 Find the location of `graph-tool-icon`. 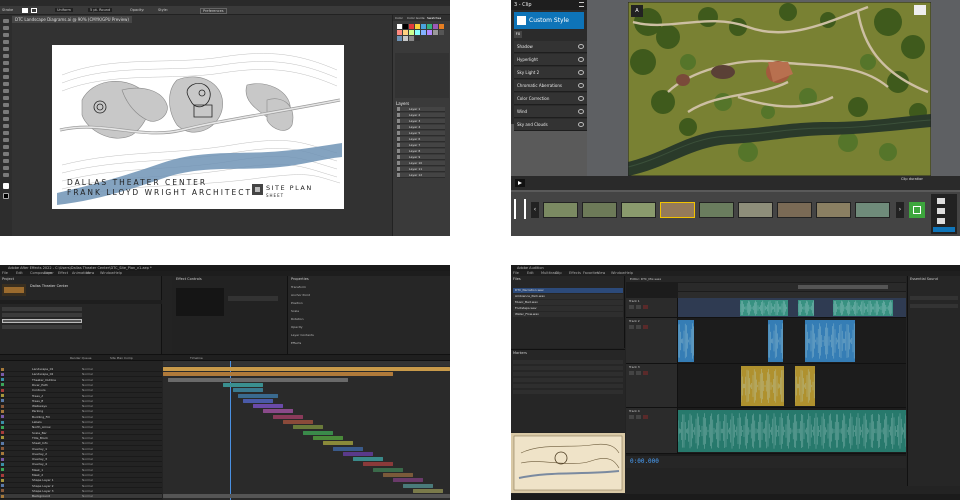

graph-tool-icon is located at coordinates (6, 147).